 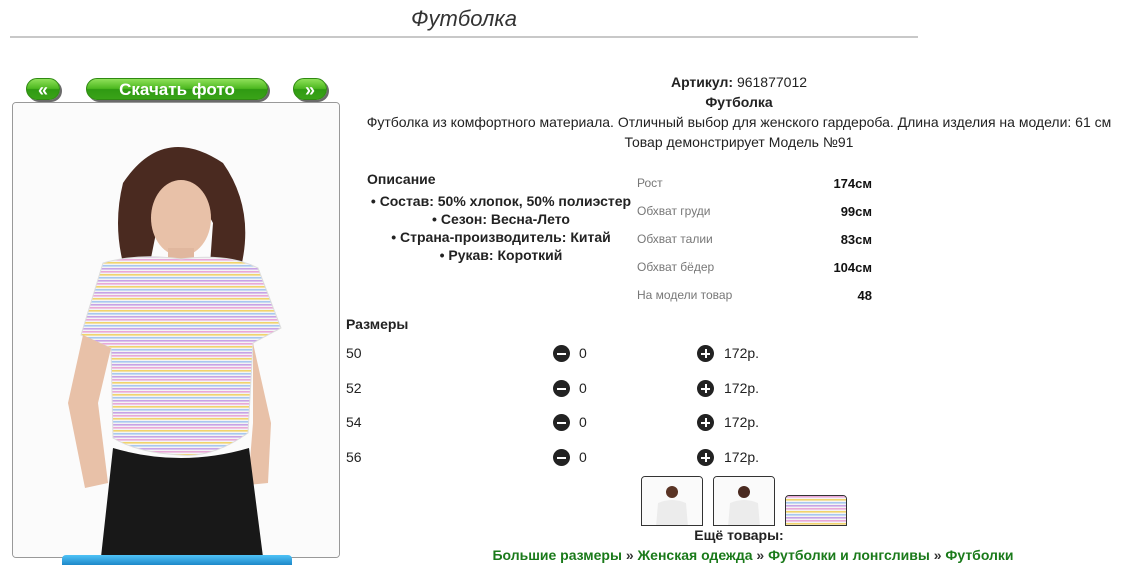 I want to click on param-label: Обхват талии, so click(x=675, y=239).